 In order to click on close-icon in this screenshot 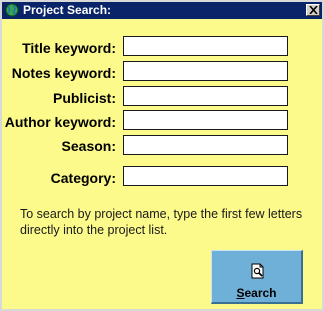, I will do `click(313, 10)`.